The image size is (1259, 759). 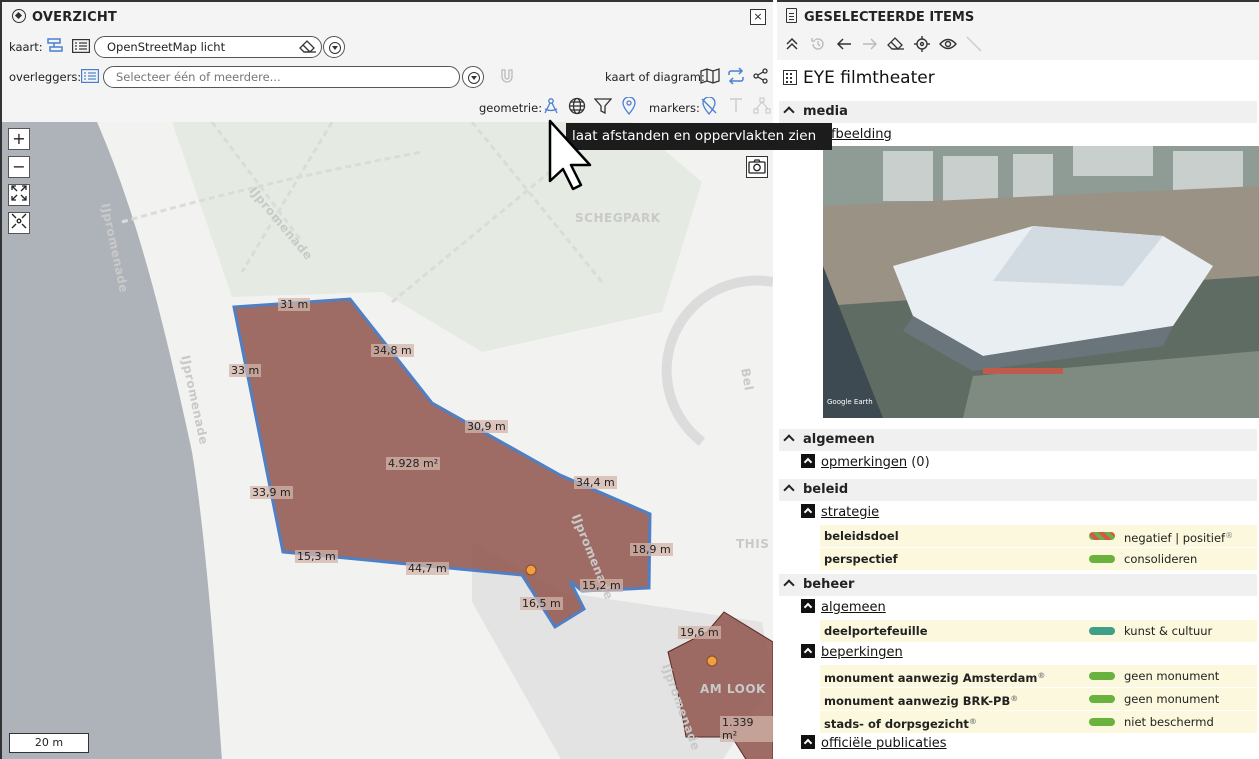 What do you see at coordinates (1018, 490) in the screenshot?
I see `section-beleid: beleid` at bounding box center [1018, 490].